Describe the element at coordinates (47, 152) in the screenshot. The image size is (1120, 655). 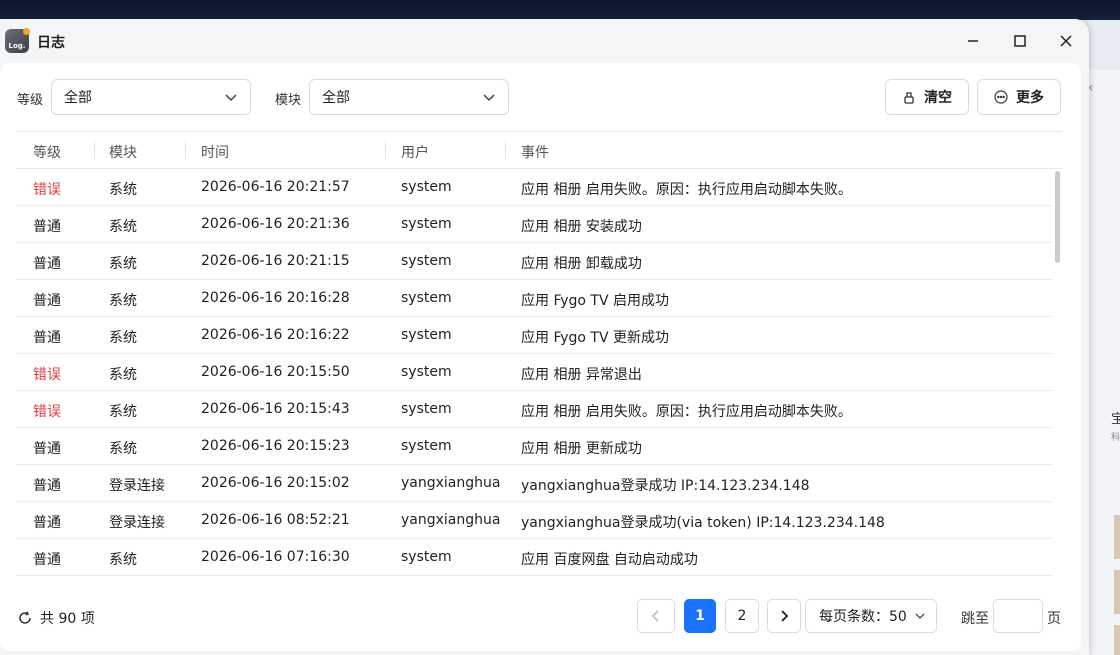
I see `column-header-level: 等级` at that location.